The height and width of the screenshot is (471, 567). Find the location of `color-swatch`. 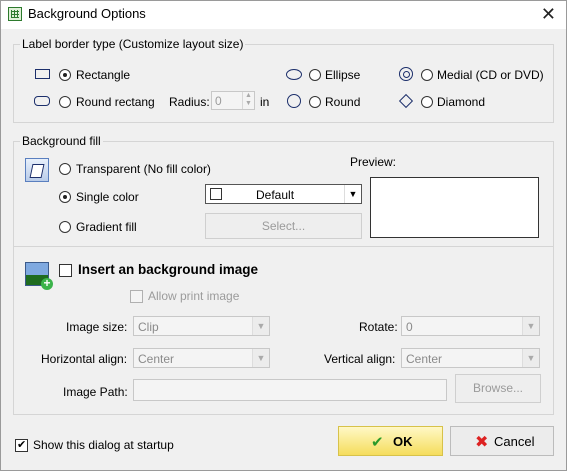

color-swatch is located at coordinates (216, 194).